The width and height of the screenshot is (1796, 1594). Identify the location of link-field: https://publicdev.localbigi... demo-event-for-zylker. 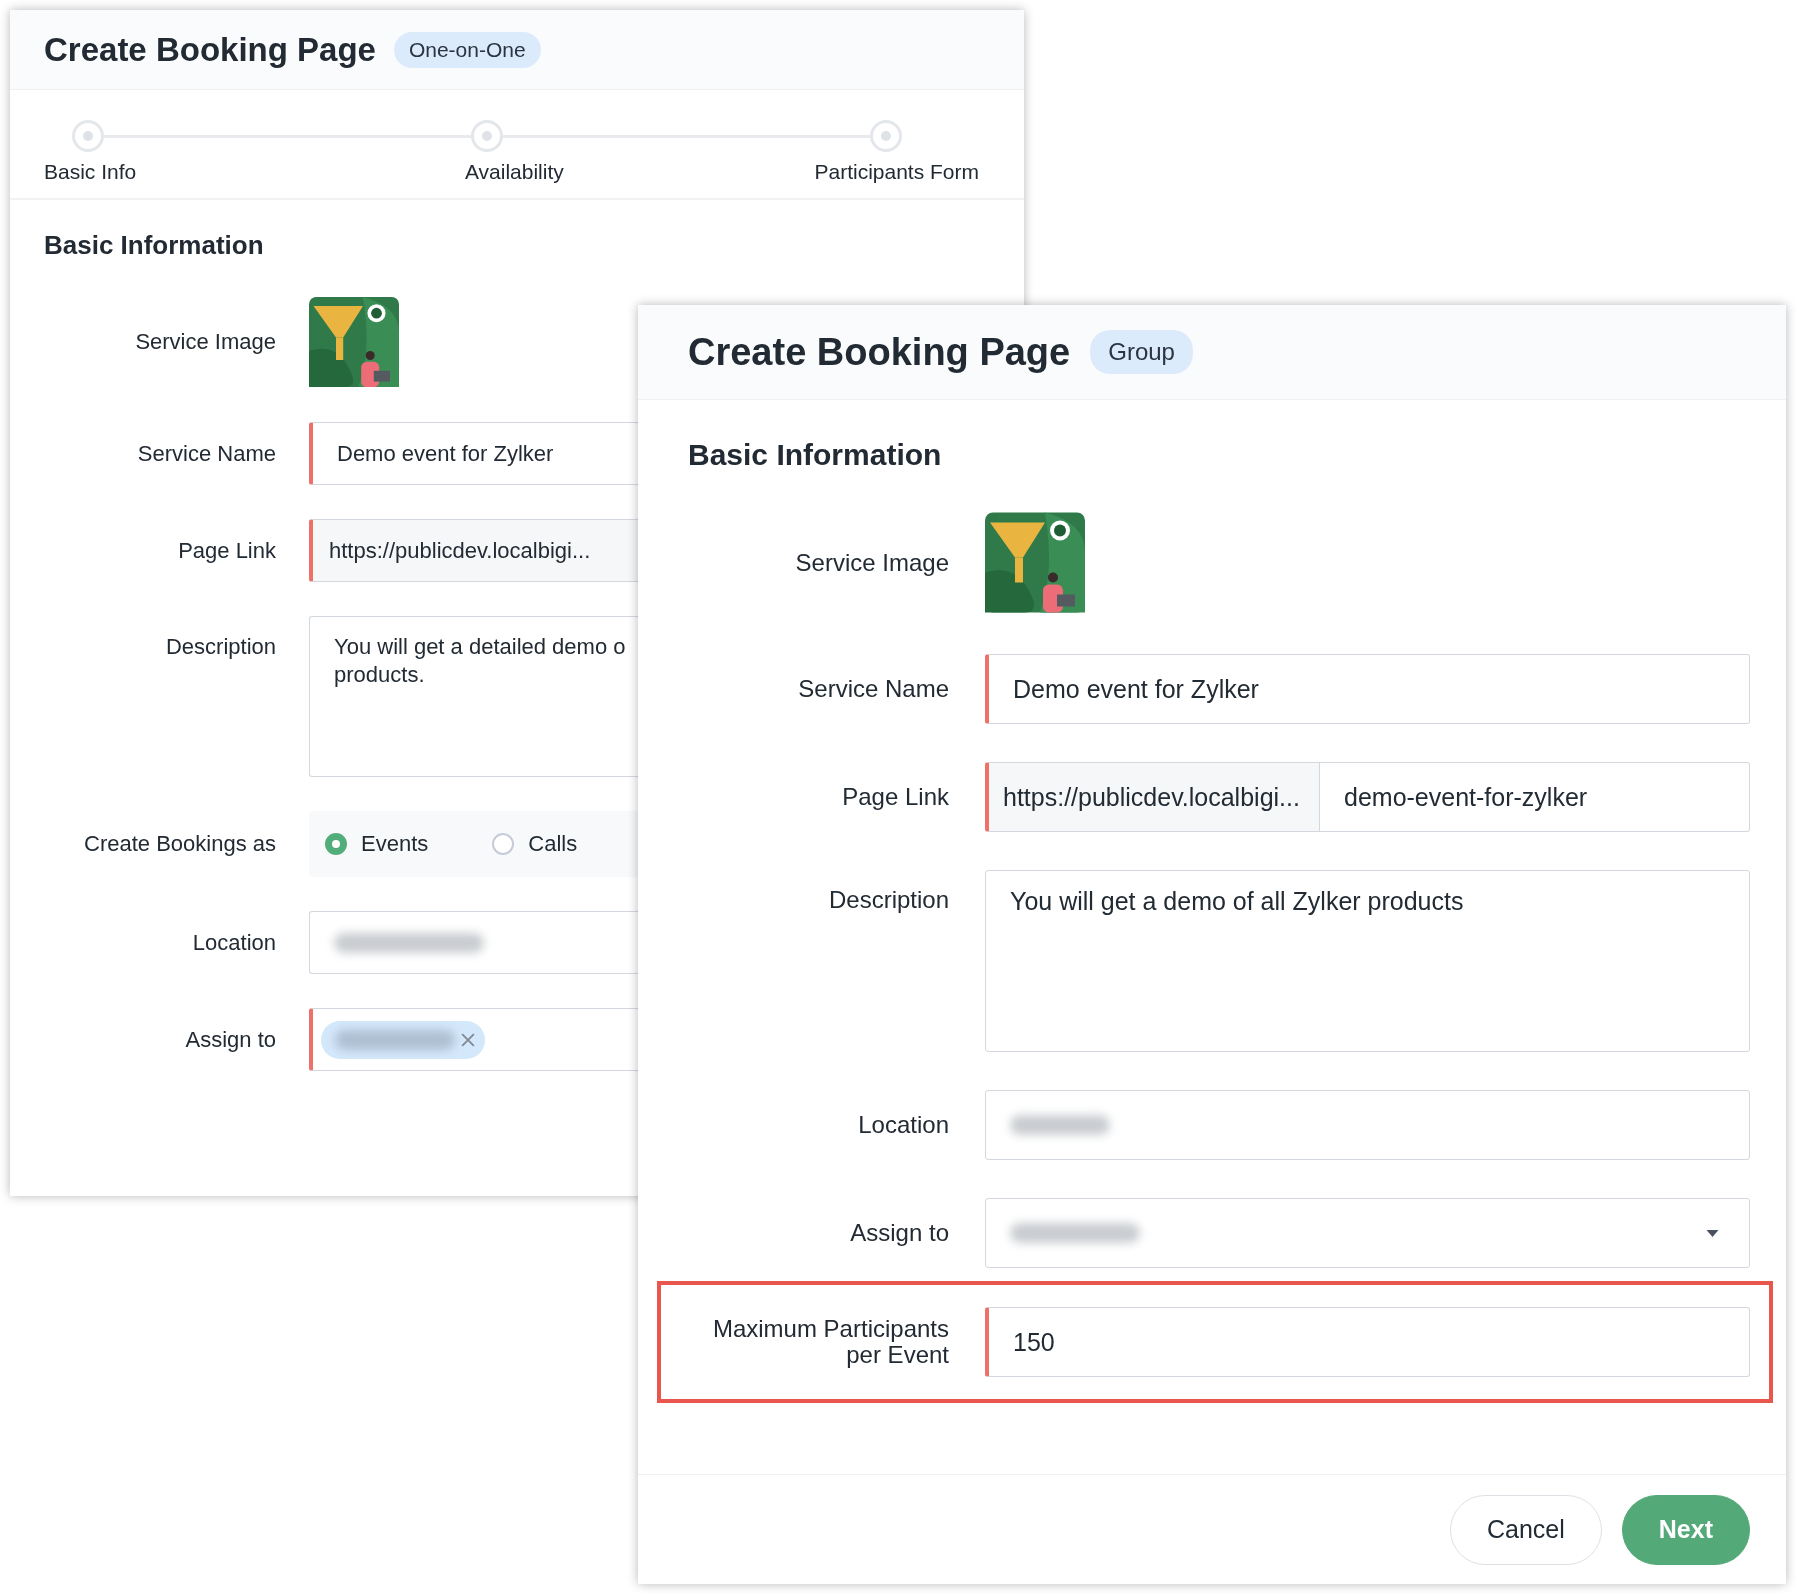
(1367, 797).